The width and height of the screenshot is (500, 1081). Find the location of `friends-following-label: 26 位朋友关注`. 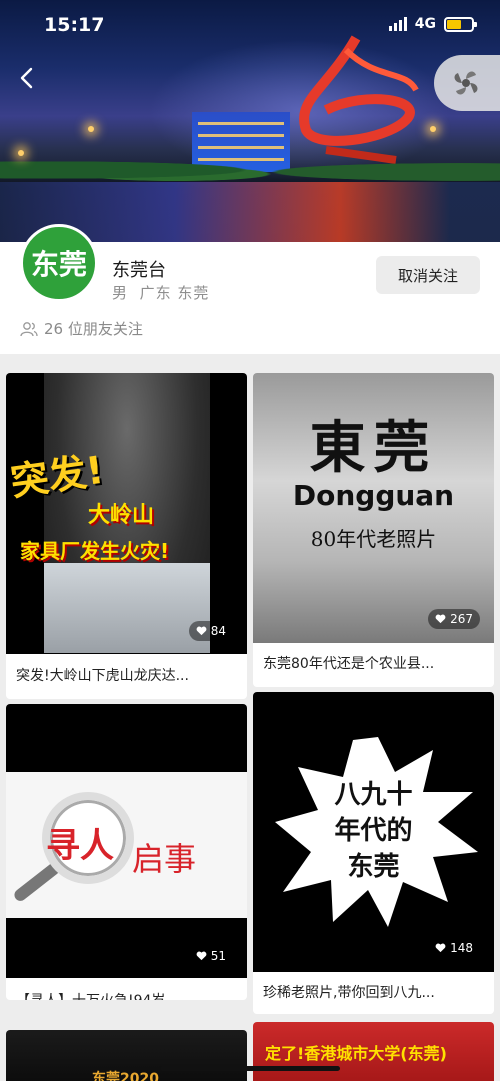

friends-following-label: 26 位朋友关注 is located at coordinates (93, 329).